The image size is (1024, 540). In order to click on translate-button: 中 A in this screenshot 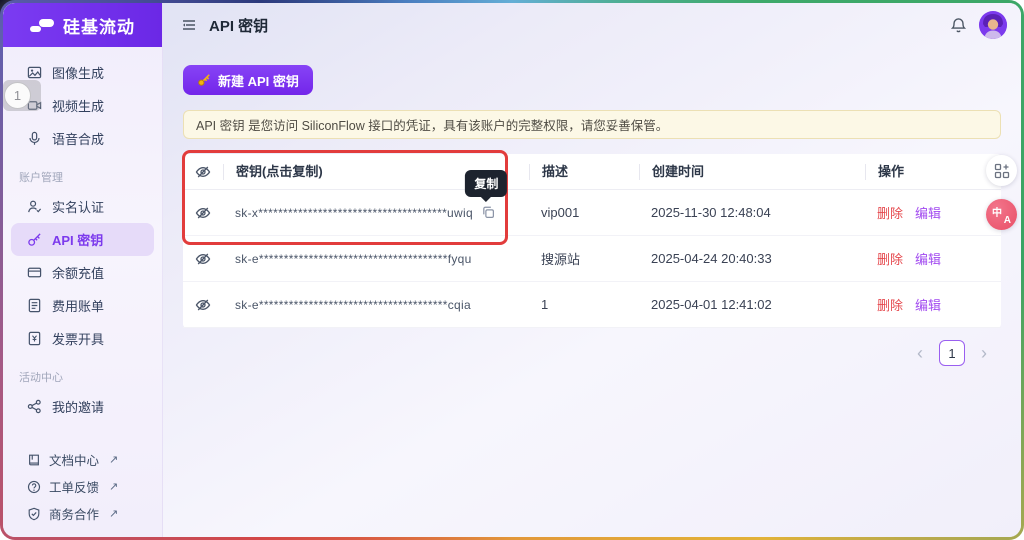, I will do `click(1001, 214)`.